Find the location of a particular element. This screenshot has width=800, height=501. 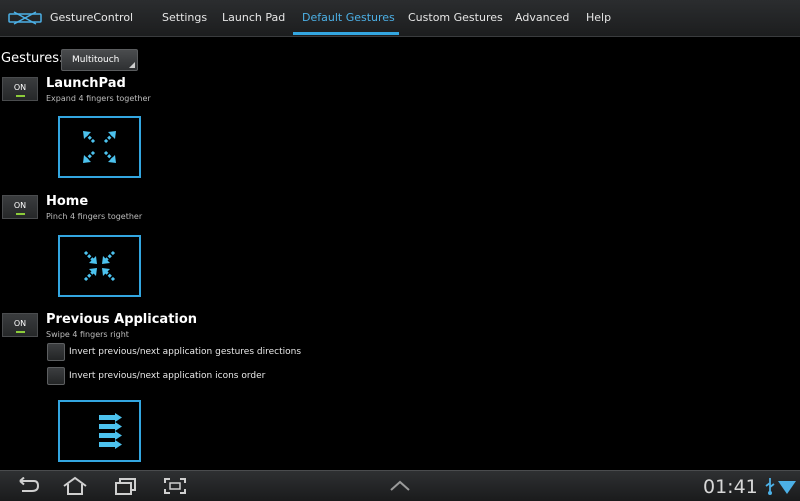

dropdown-corner-icon is located at coordinates (132, 65).